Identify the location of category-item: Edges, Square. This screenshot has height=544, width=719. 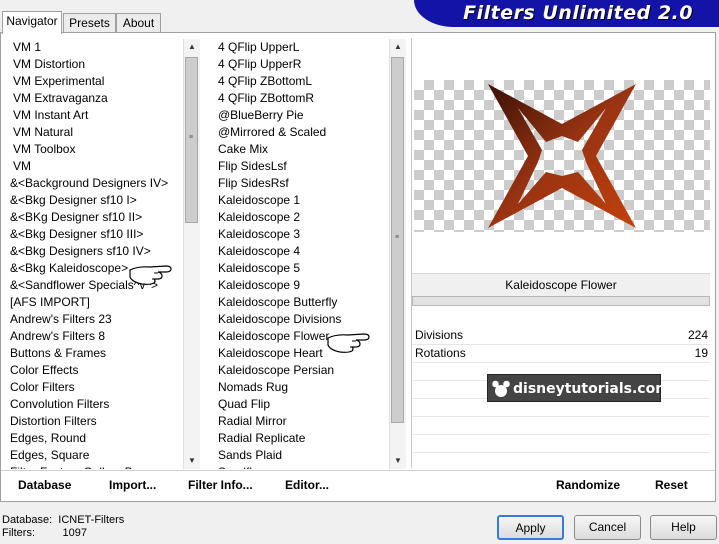
(95, 455).